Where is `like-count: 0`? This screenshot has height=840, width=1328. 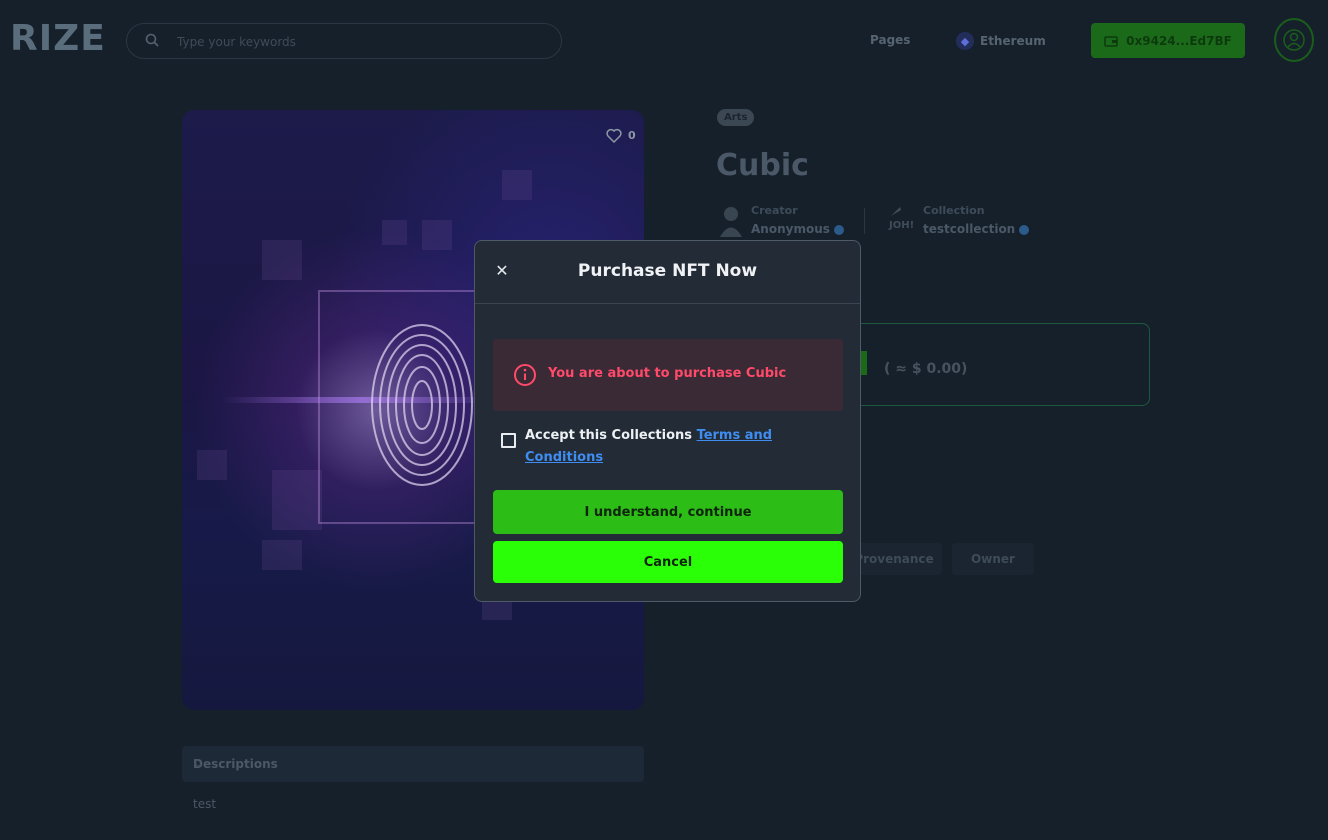 like-count: 0 is located at coordinates (632, 135).